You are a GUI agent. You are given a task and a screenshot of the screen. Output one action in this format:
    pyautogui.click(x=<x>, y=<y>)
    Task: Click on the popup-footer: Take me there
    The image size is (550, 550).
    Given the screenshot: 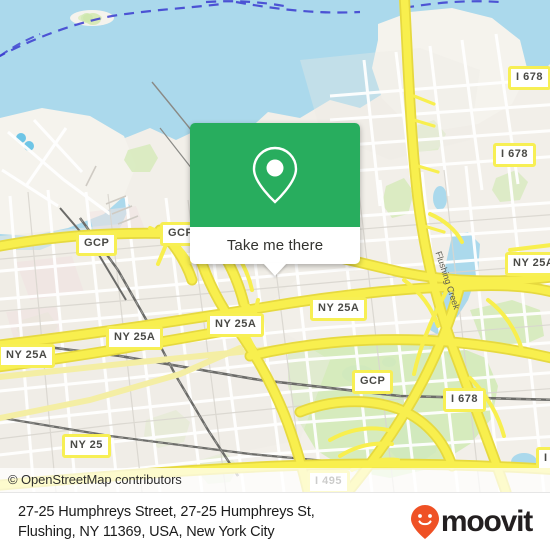 What is the action you would take?
    pyautogui.click(x=275, y=251)
    